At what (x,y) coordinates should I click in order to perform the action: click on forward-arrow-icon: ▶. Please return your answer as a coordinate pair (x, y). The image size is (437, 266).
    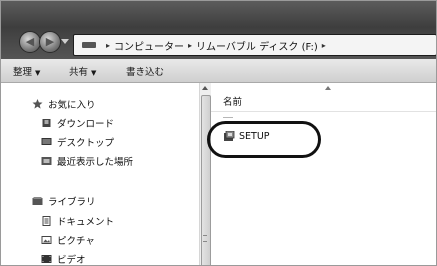
    Looking at the image, I should click on (50, 41).